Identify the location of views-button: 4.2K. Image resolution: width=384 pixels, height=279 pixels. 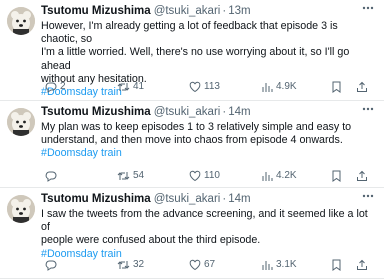
(279, 176).